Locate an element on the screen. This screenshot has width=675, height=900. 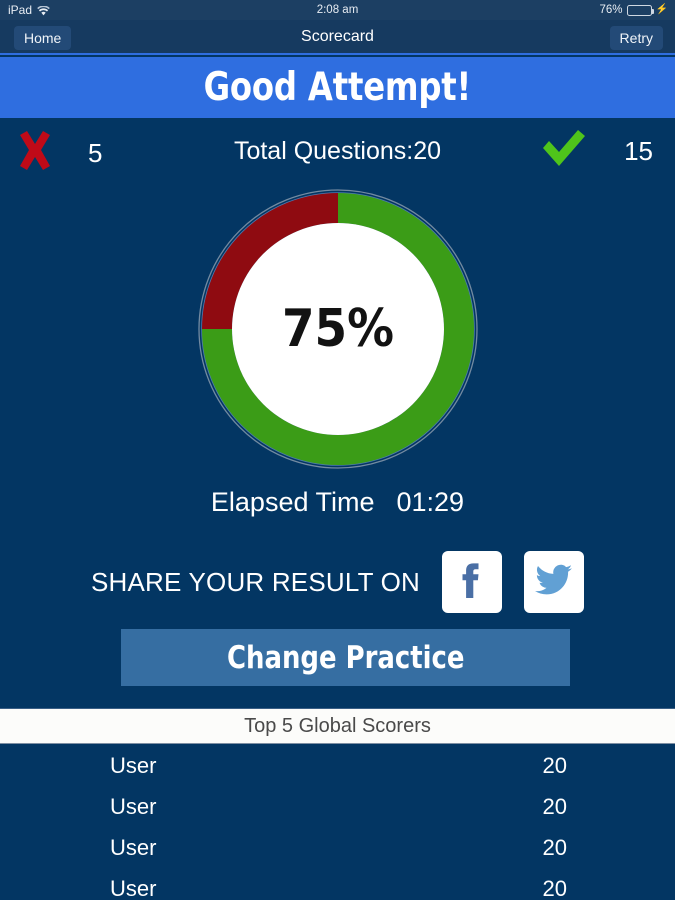
correct-count: 15 is located at coordinates (638, 151).